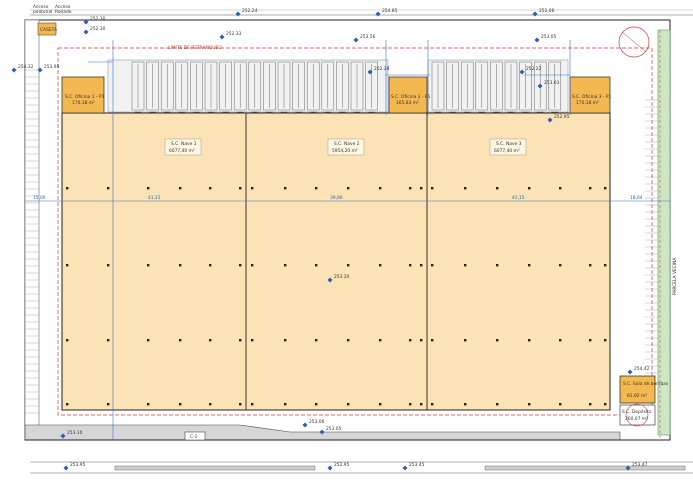  What do you see at coordinates (75, 433) in the screenshot?
I see `elevation-label: 253.10` at bounding box center [75, 433].